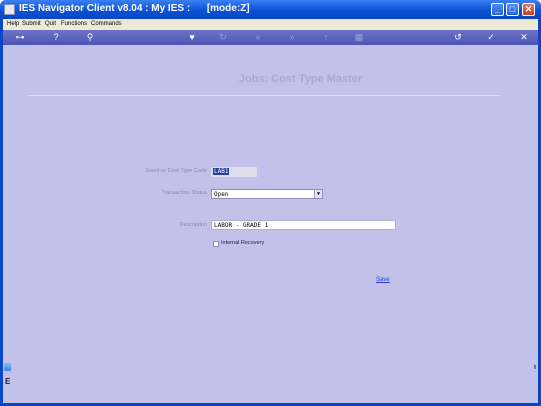 This screenshot has width=541, height=406. I want to click on undo-icon: ↺, so click(458, 37).